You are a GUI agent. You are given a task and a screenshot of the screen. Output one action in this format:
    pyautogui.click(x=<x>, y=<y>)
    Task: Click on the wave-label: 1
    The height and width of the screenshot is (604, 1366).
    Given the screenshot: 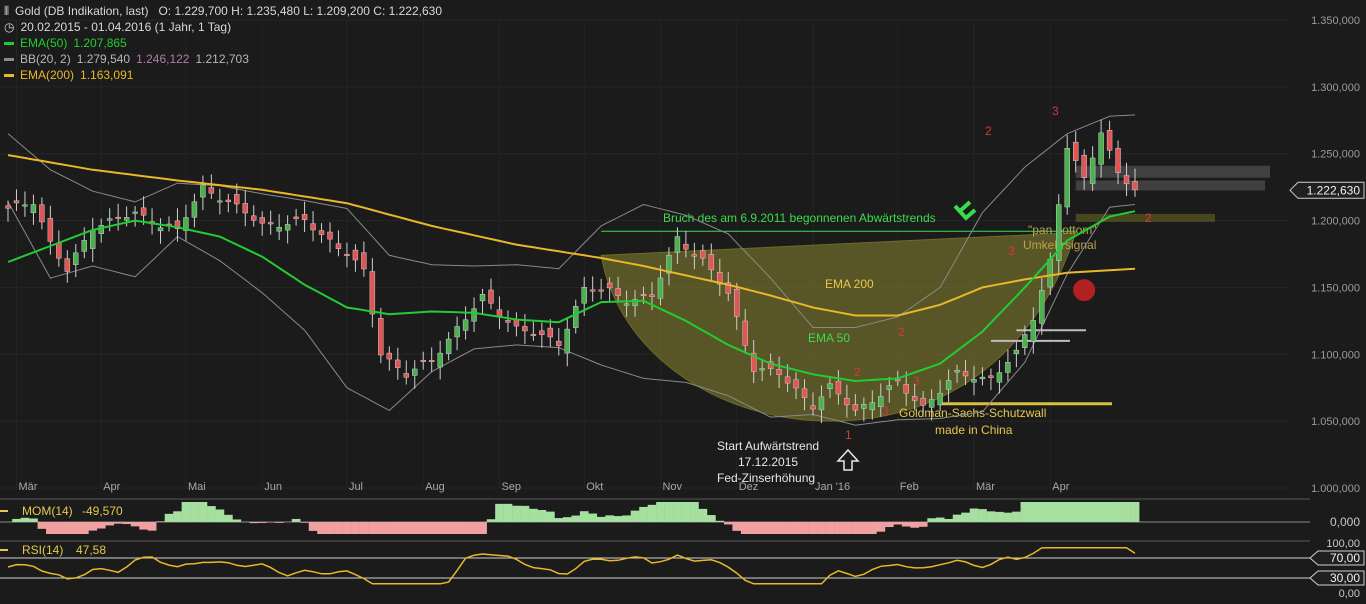 What is the action you would take?
    pyautogui.click(x=848, y=435)
    